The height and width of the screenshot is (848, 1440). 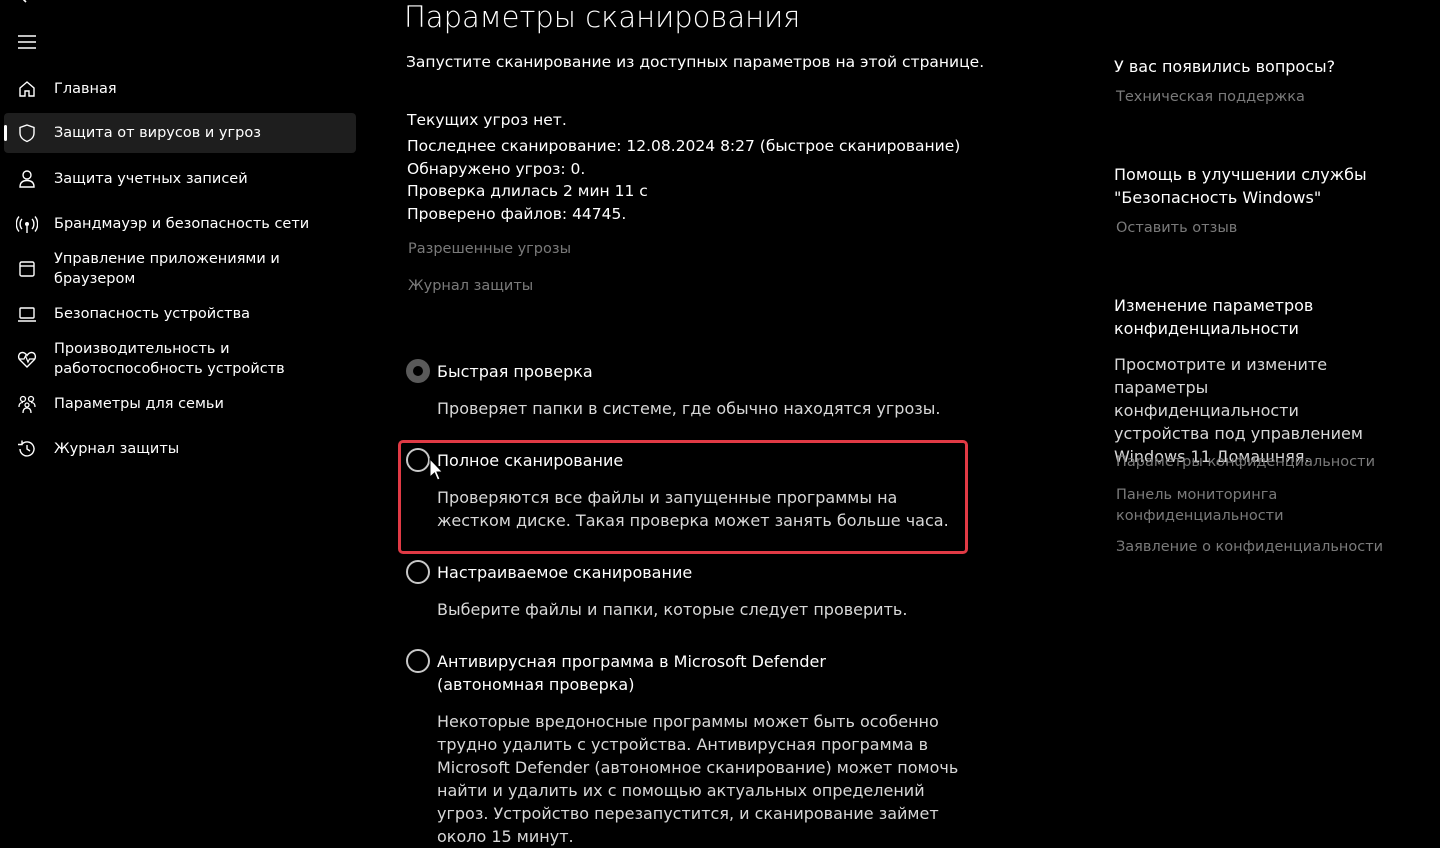 I want to click on sidebar-item-account-protection: Защита учетных записей, so click(x=180, y=179).